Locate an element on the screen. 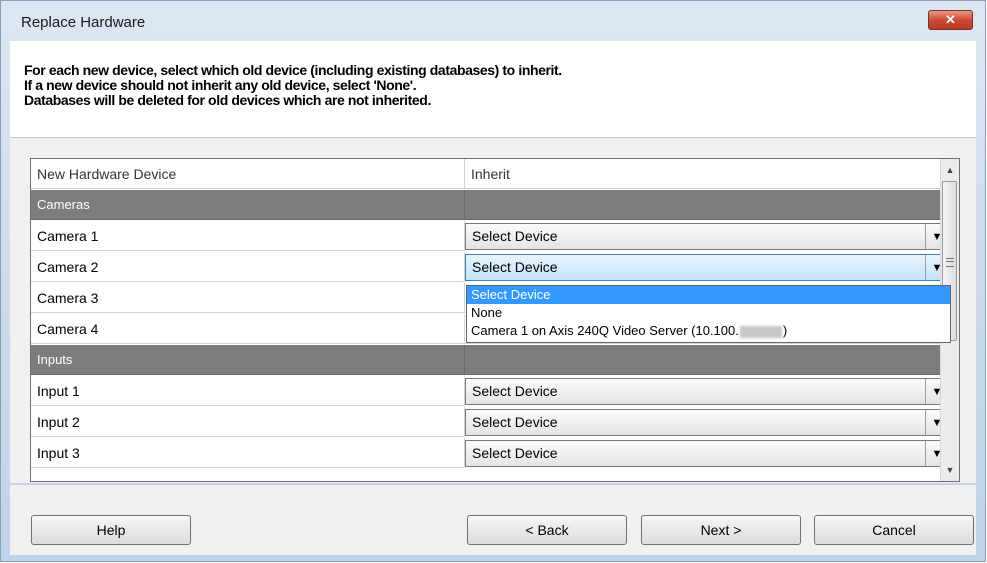 This screenshot has width=987, height=563. close-icon: ✕ is located at coordinates (950, 19).